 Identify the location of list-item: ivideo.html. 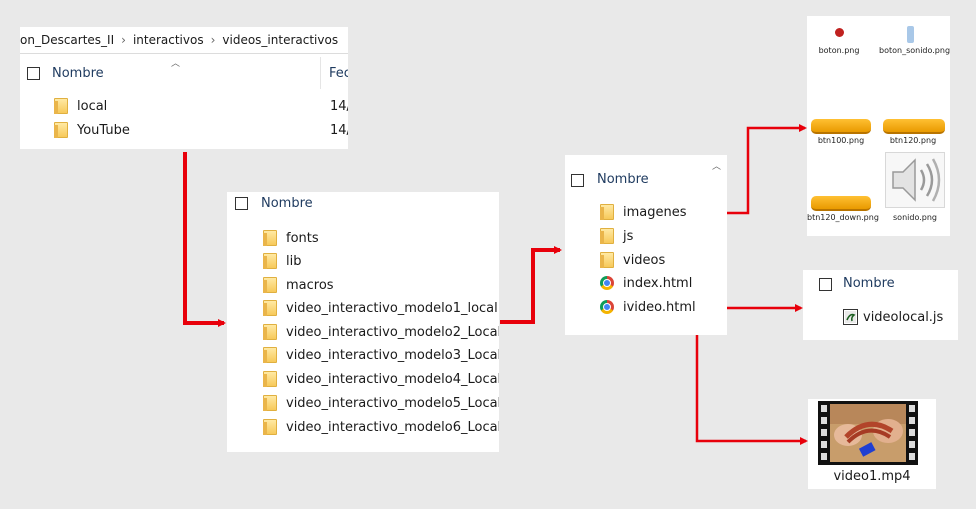
(648, 307).